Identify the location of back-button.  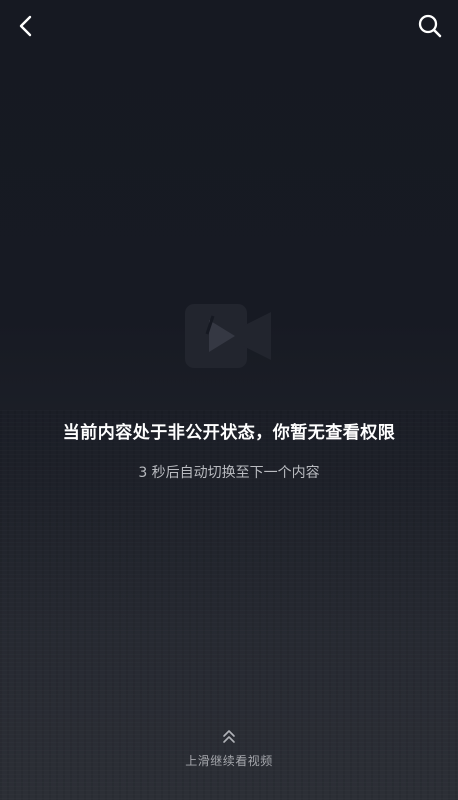
(26, 26).